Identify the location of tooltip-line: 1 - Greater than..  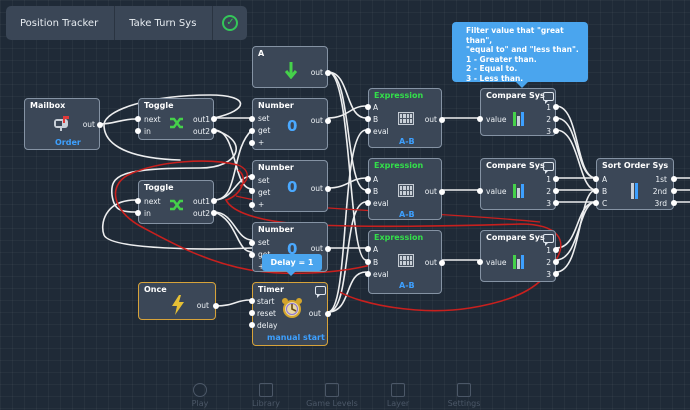
(501, 59).